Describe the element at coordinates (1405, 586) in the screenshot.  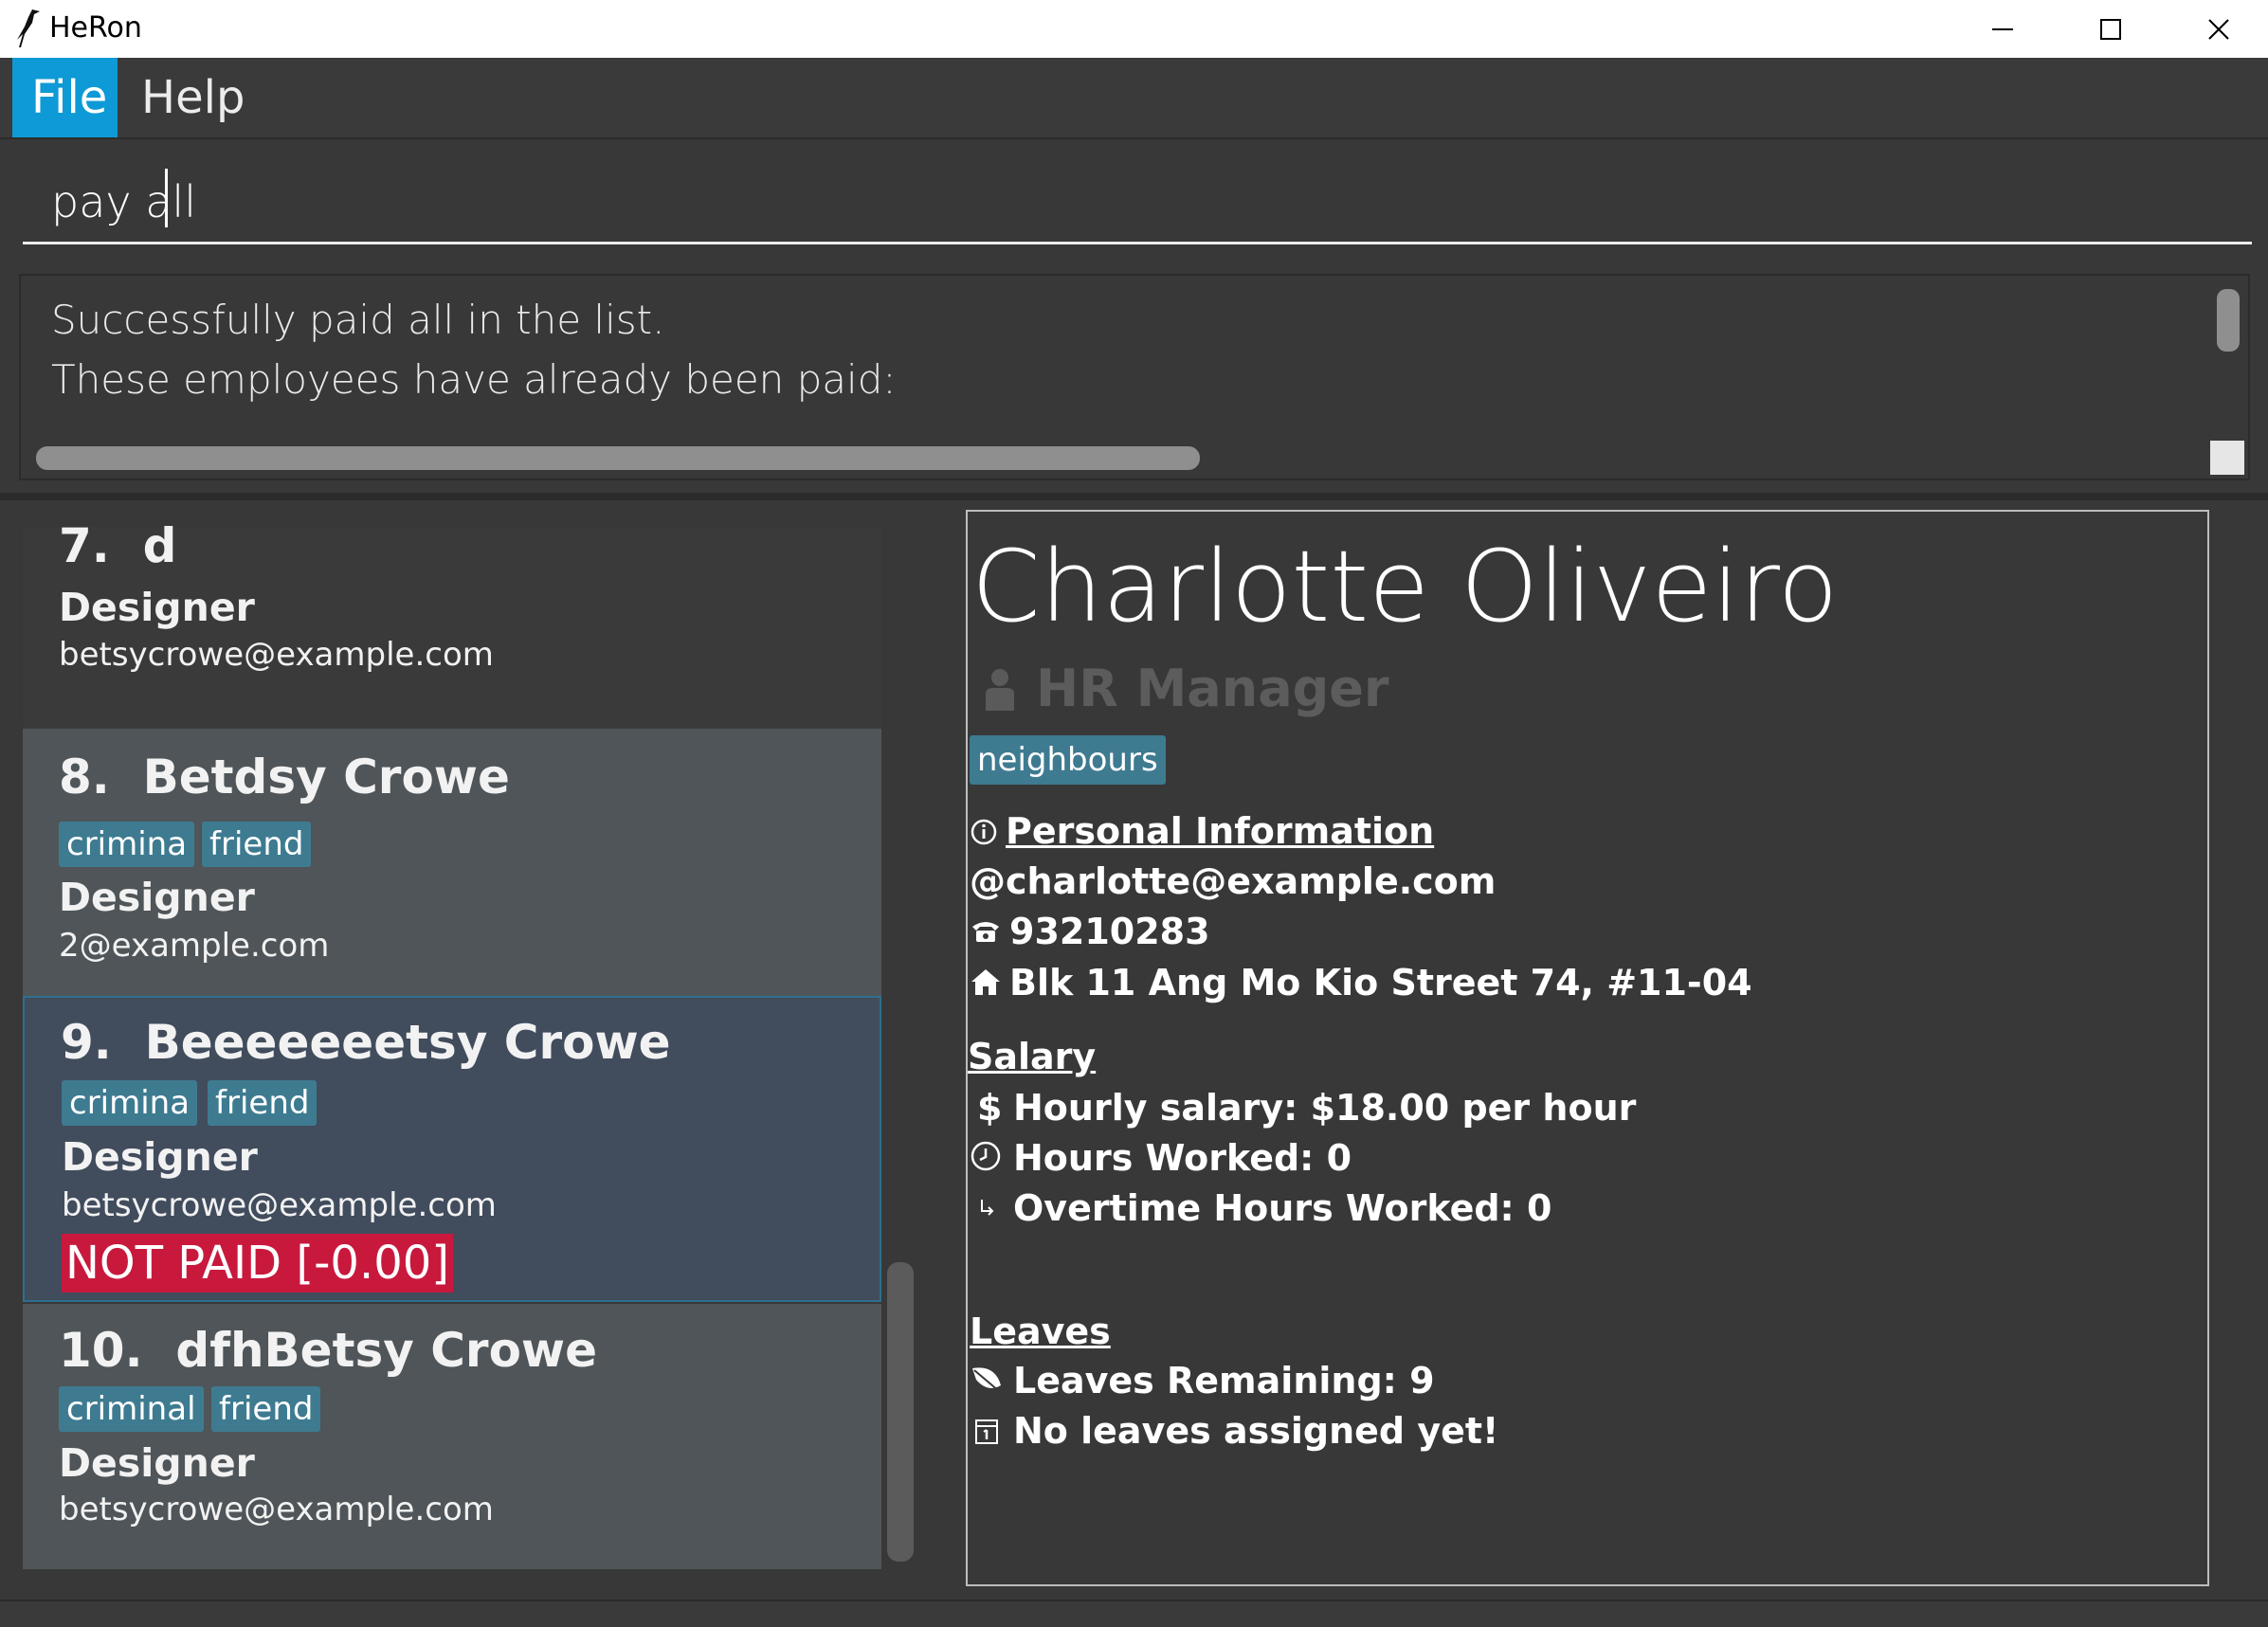
I see `detail-name: Charlotte Oliveiro` at that location.